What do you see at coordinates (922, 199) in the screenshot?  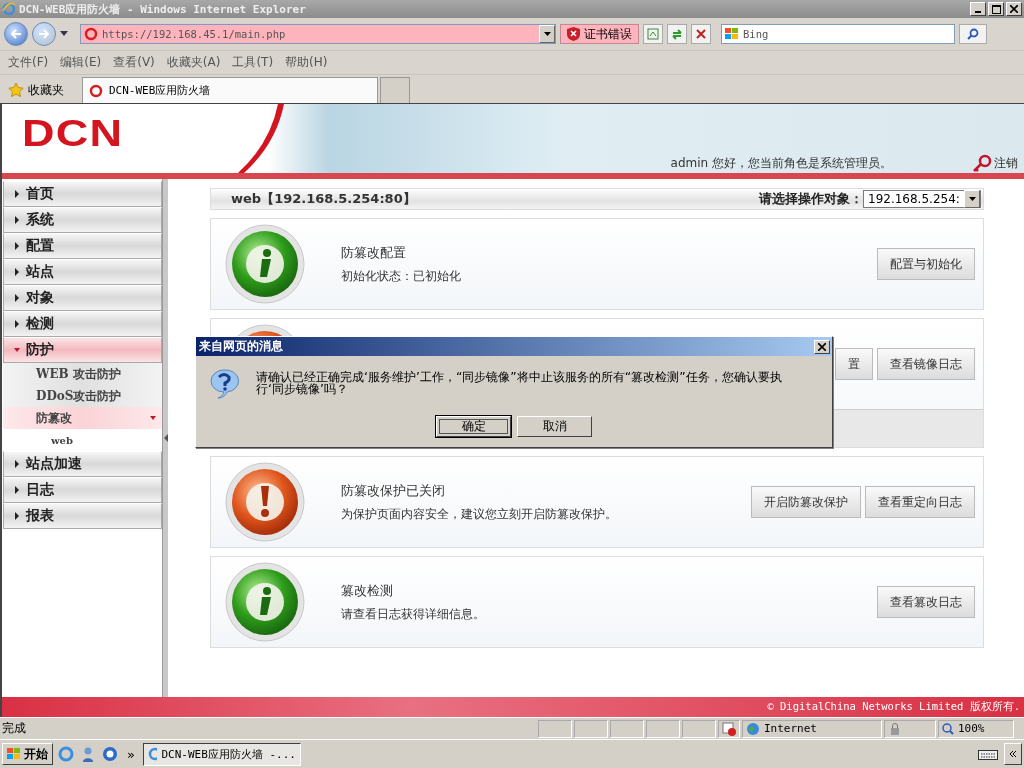 I see `target-select: 192.168.5.254:` at bounding box center [922, 199].